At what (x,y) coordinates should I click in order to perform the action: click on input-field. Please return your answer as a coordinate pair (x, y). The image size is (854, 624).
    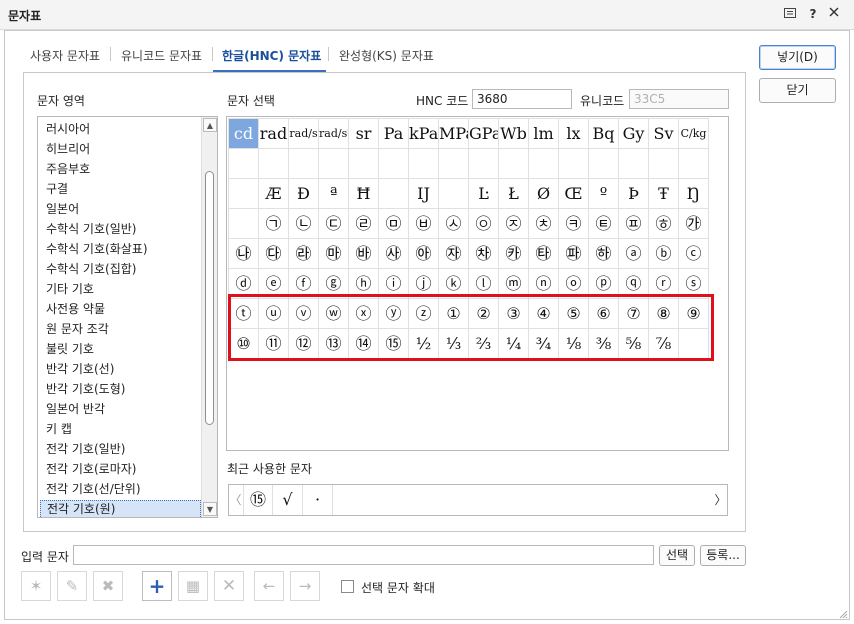
    Looking at the image, I should click on (363, 555).